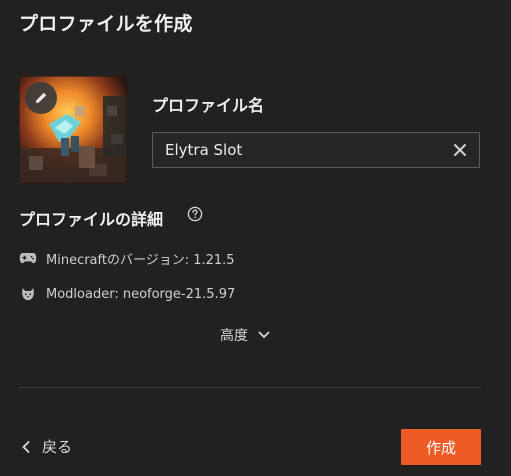  I want to click on modloader-row: Modloader: neoforge-21.5.97, so click(127, 294).